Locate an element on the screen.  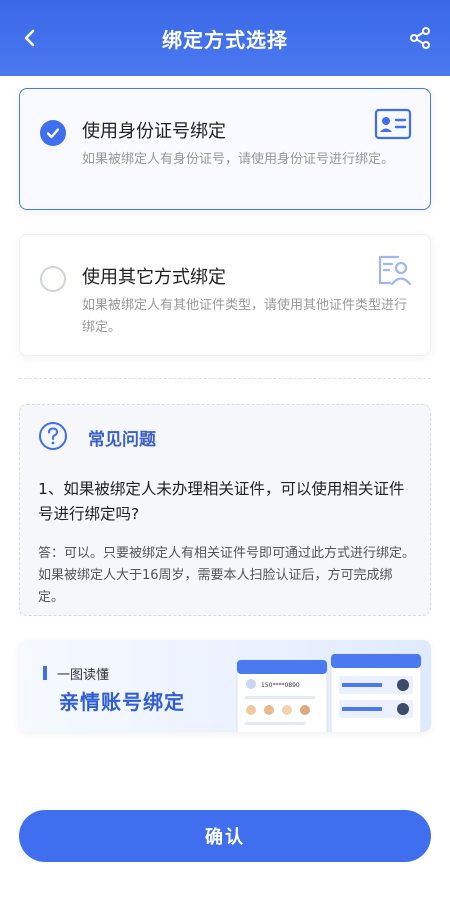
banner-title: 亲情账号绑定 is located at coordinates (122, 702).